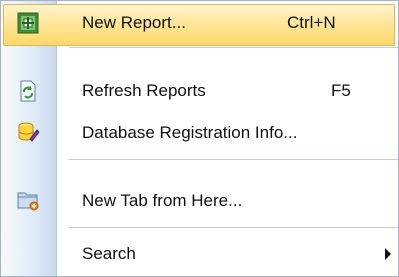 The image size is (399, 277). I want to click on menu-item-label: Refresh Reports, so click(144, 90).